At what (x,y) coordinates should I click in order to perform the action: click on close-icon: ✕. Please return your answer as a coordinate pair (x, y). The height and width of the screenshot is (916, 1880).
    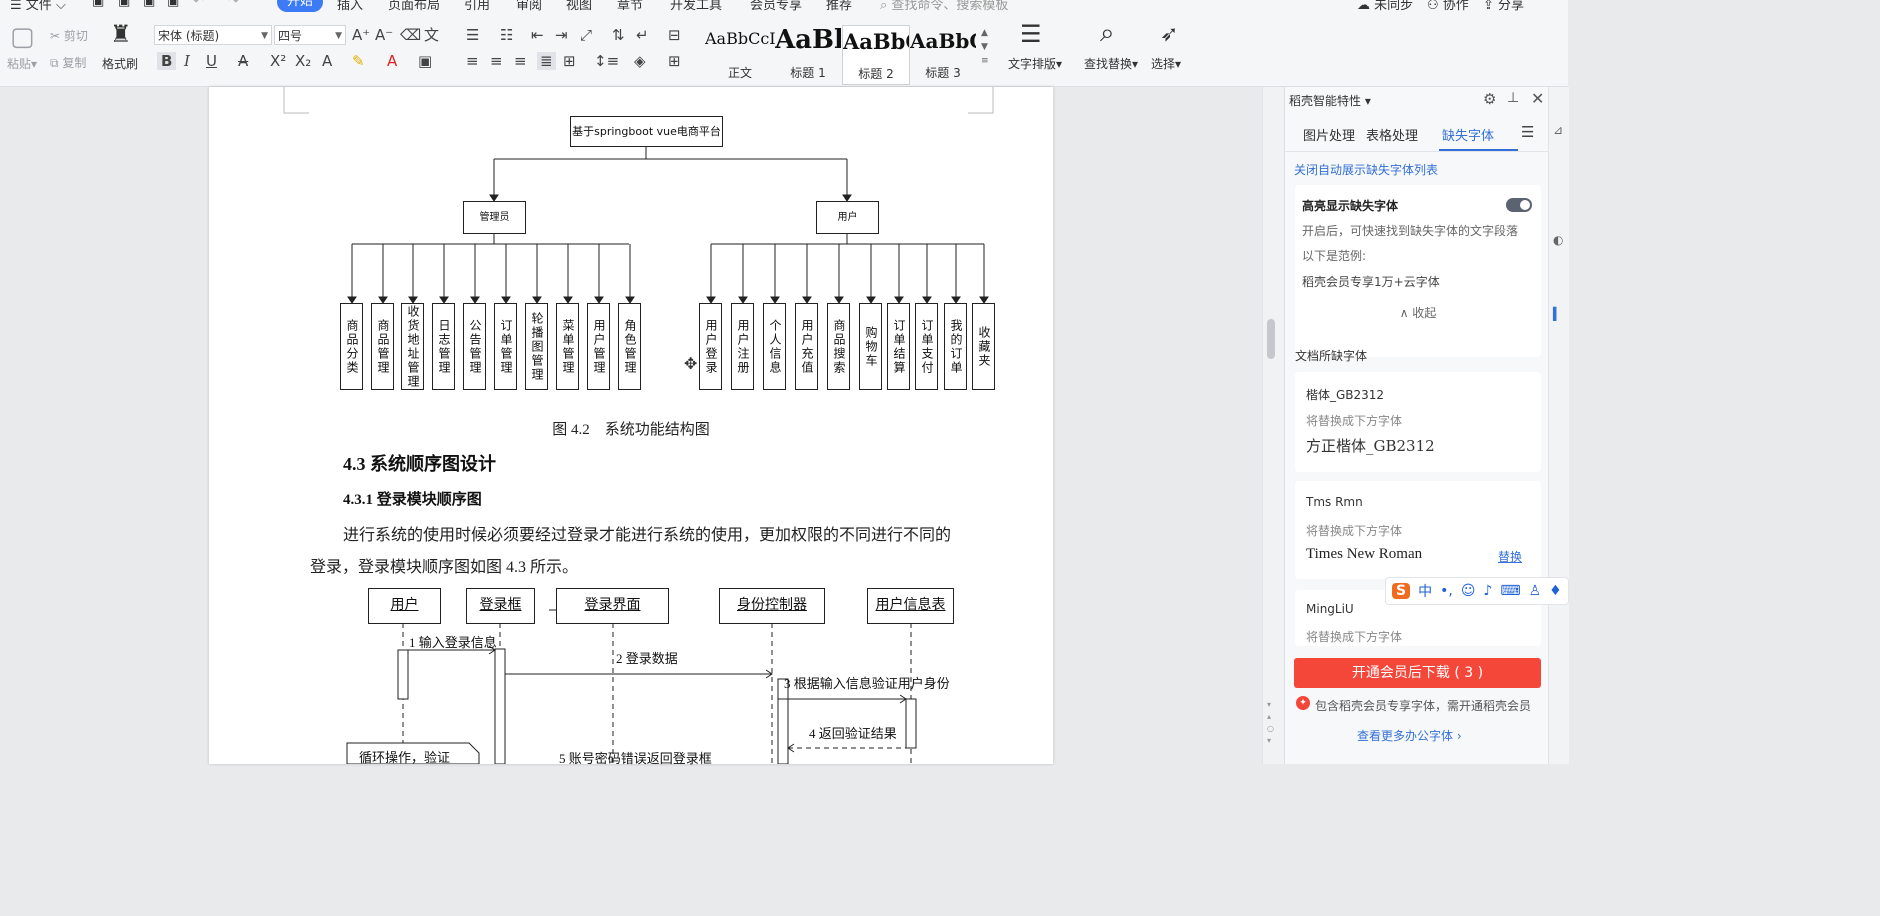
    Looking at the image, I should click on (1537, 98).